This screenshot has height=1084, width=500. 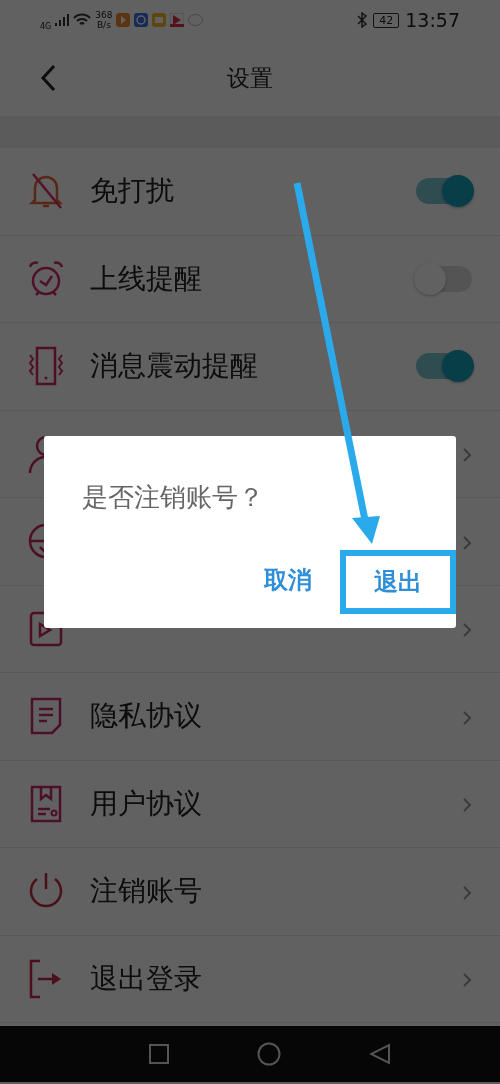 I want to click on network-type: 4G, so click(x=46, y=26).